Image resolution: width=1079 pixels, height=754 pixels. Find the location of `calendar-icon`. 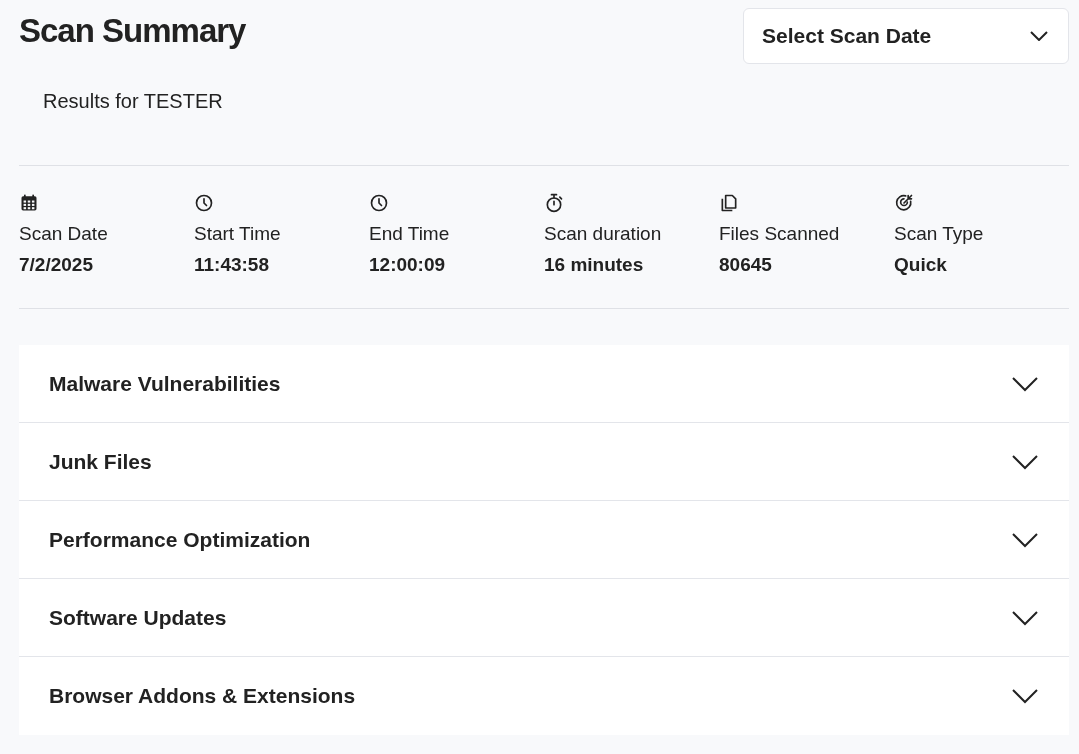

calendar-icon is located at coordinates (29, 203).